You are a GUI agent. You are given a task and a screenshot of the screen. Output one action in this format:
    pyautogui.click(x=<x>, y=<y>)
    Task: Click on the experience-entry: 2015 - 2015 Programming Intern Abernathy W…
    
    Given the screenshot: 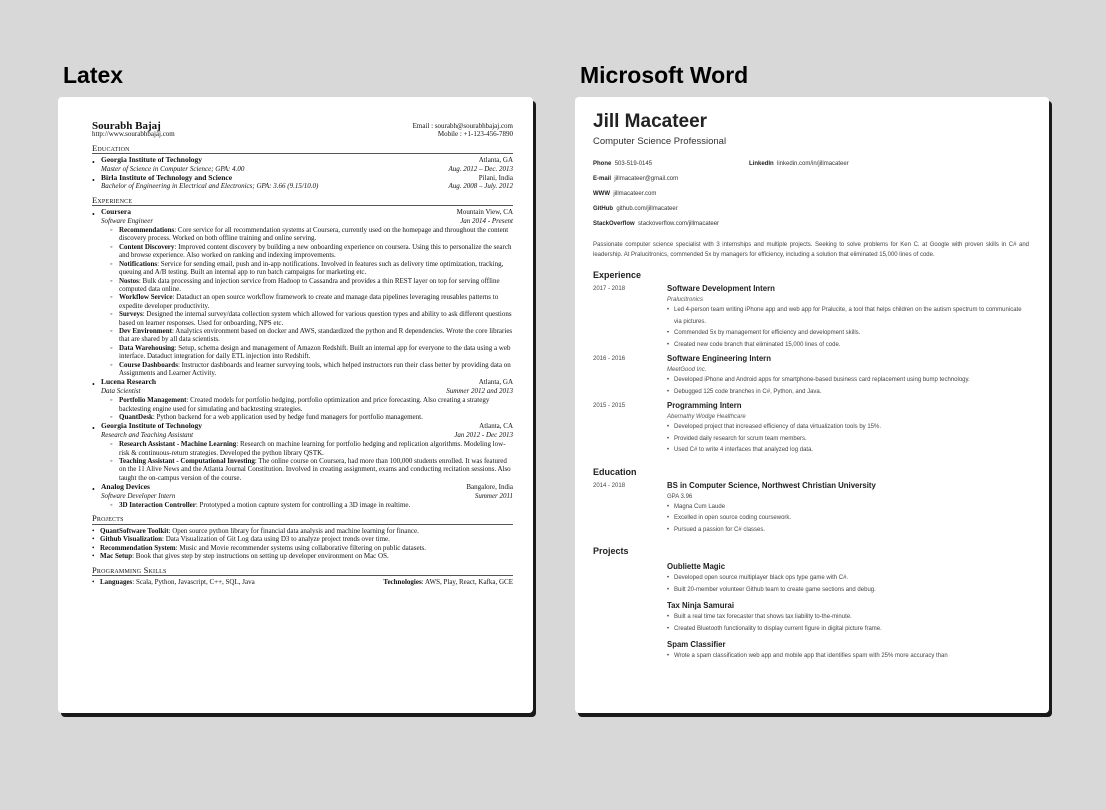 What is the action you would take?
    pyautogui.click(x=811, y=429)
    